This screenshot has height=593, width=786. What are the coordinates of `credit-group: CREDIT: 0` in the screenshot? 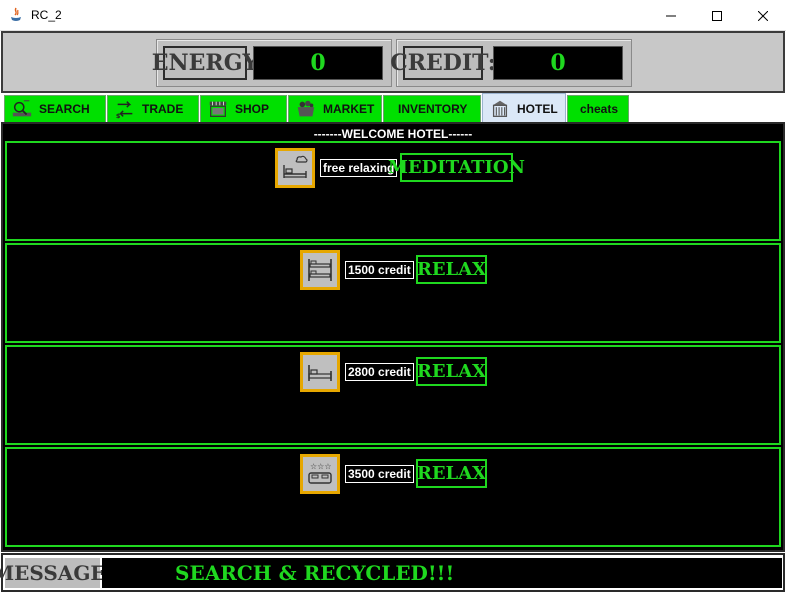 It's located at (511, 63).